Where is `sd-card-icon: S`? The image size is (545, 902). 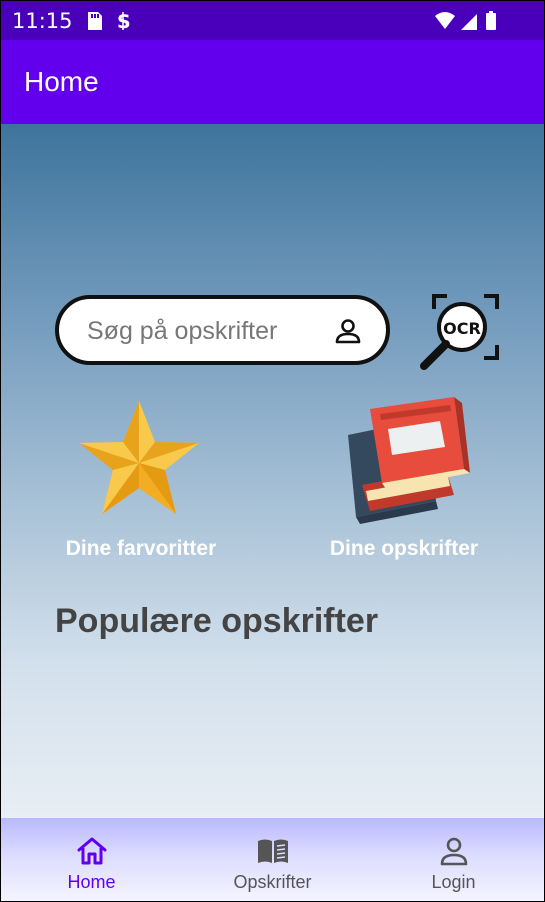
sd-card-icon: S is located at coordinates (109, 22).